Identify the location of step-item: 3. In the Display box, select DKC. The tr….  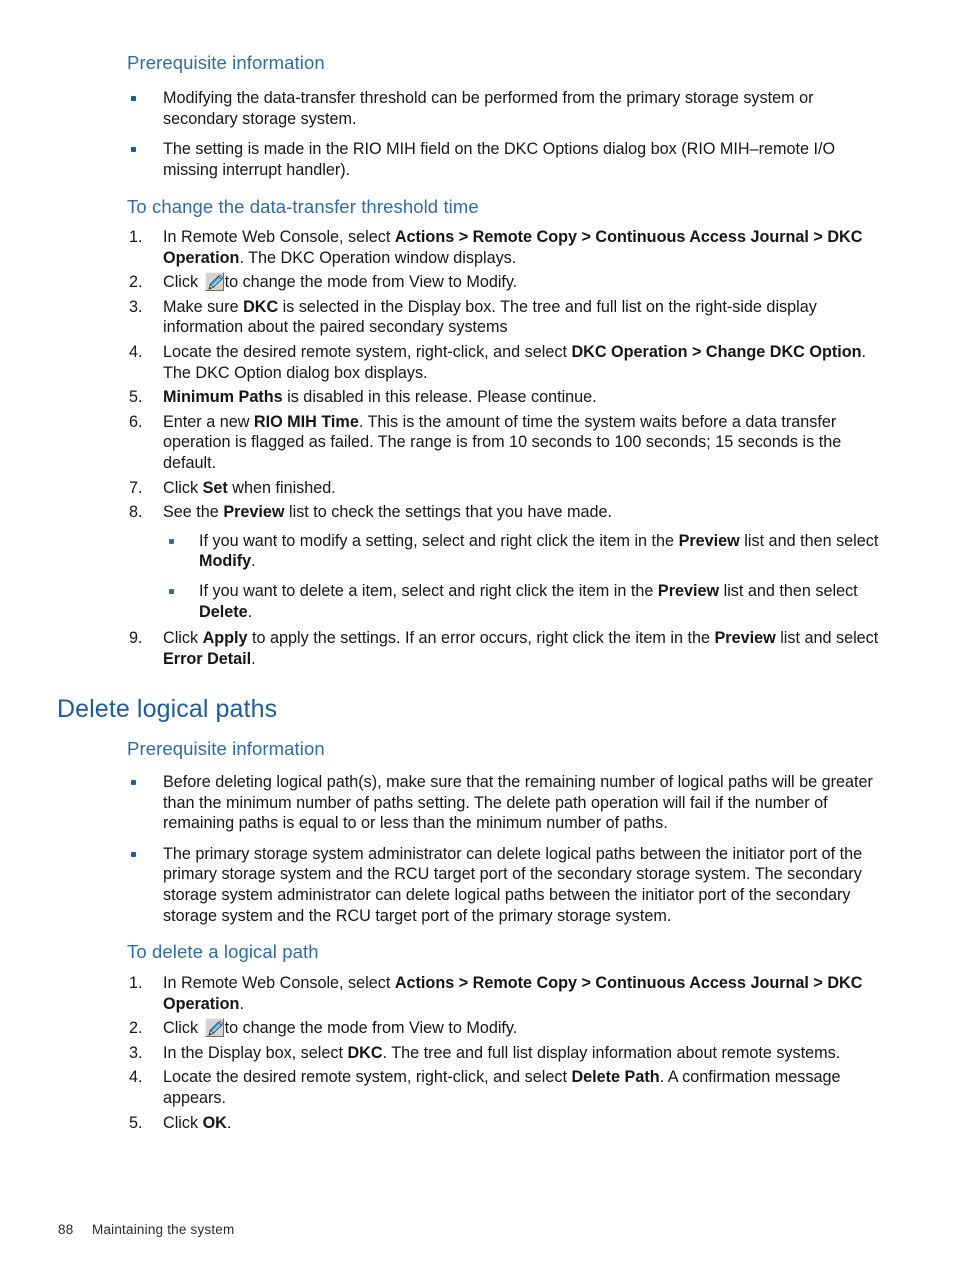
(503, 1053).